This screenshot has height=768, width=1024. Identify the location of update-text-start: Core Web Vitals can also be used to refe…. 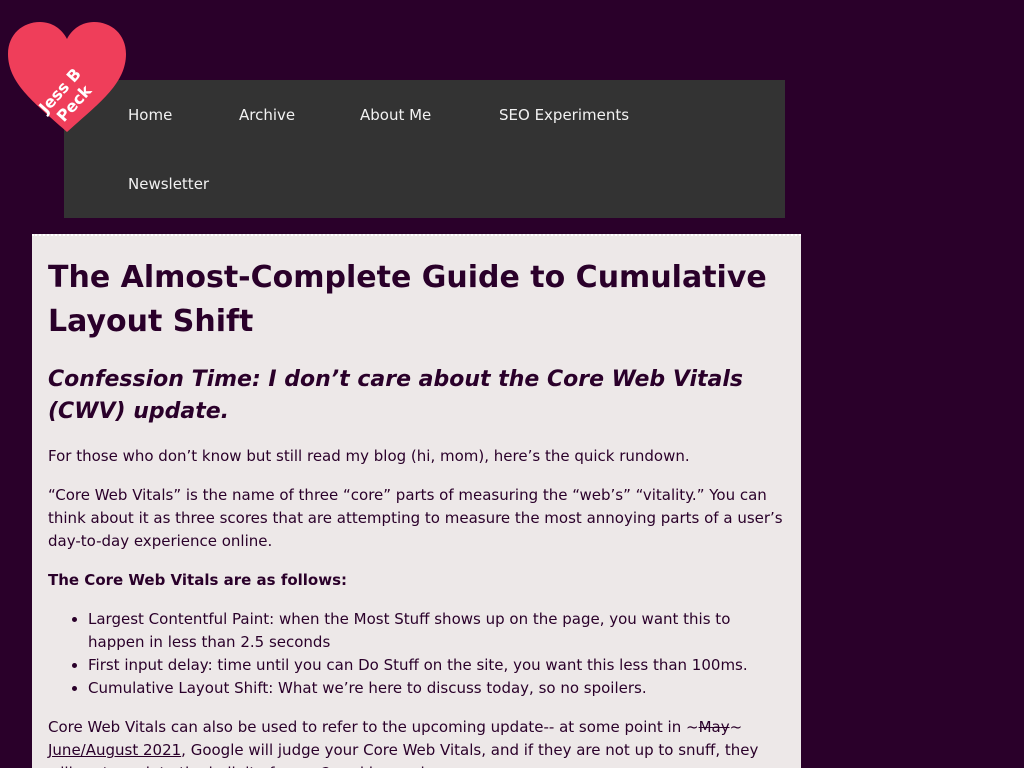
(373, 727).